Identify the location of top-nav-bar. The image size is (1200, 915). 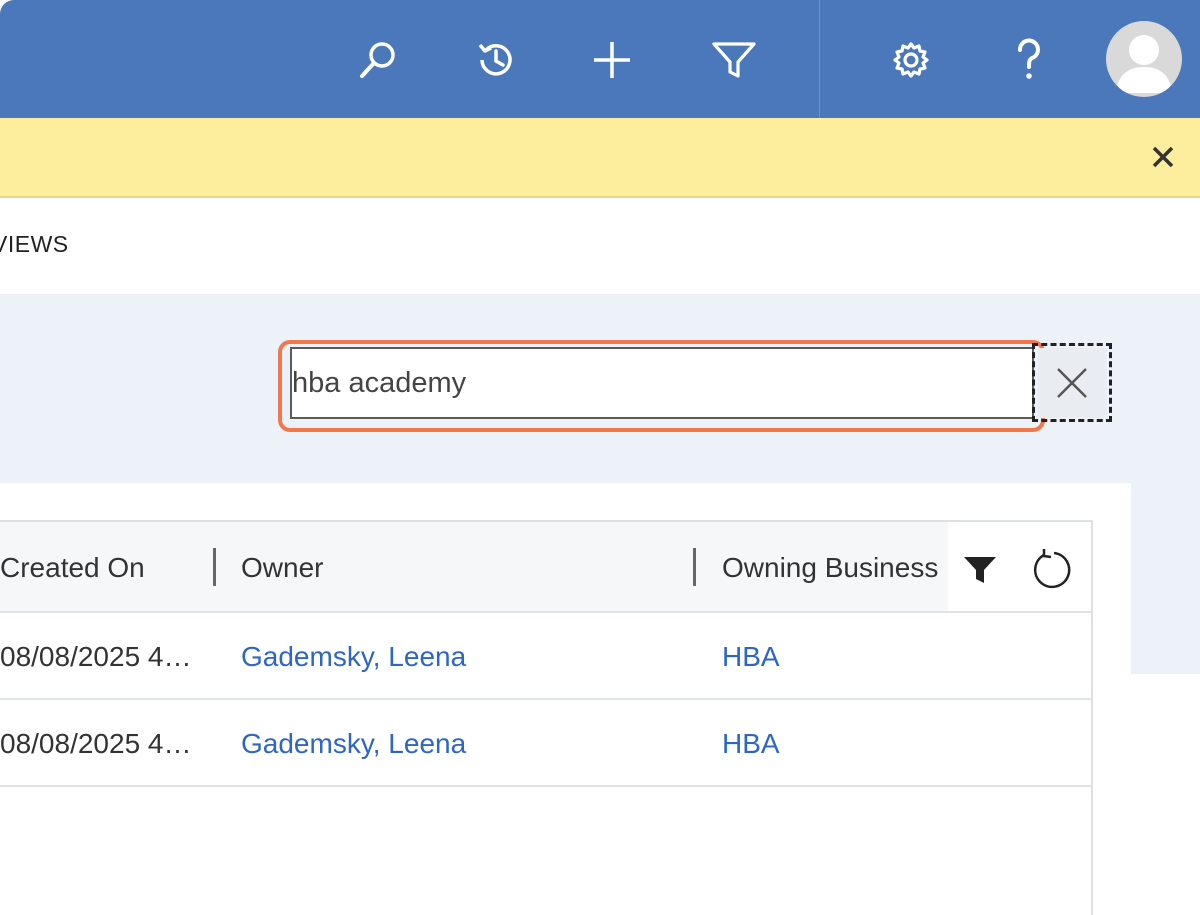
(600, 59).